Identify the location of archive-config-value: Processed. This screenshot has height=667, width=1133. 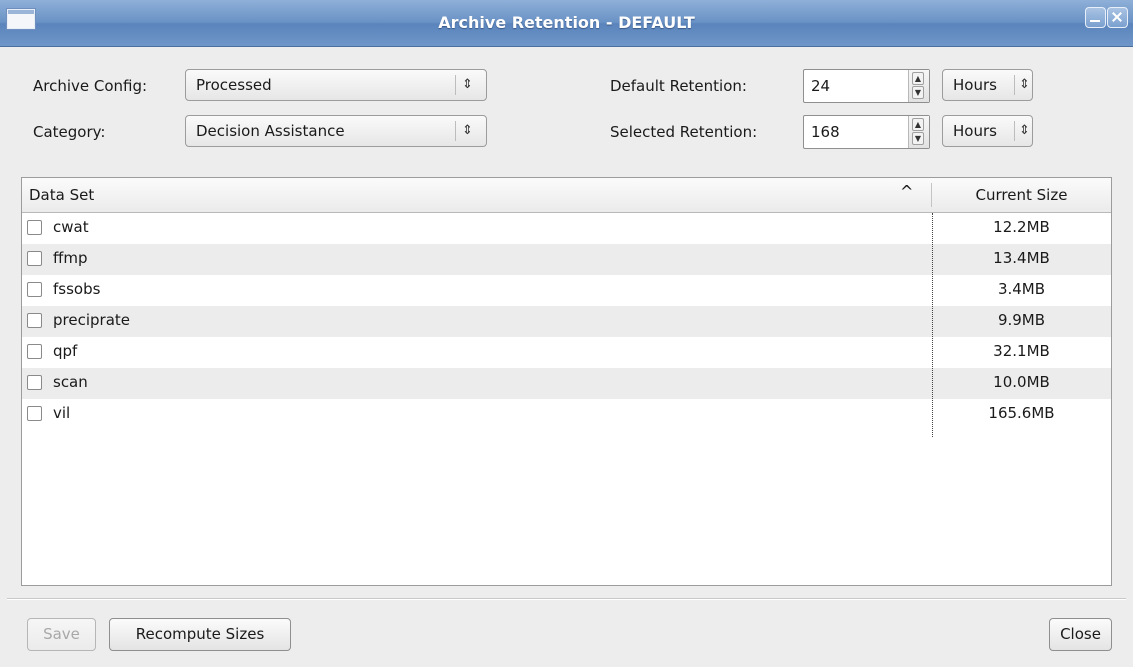
(234, 85).